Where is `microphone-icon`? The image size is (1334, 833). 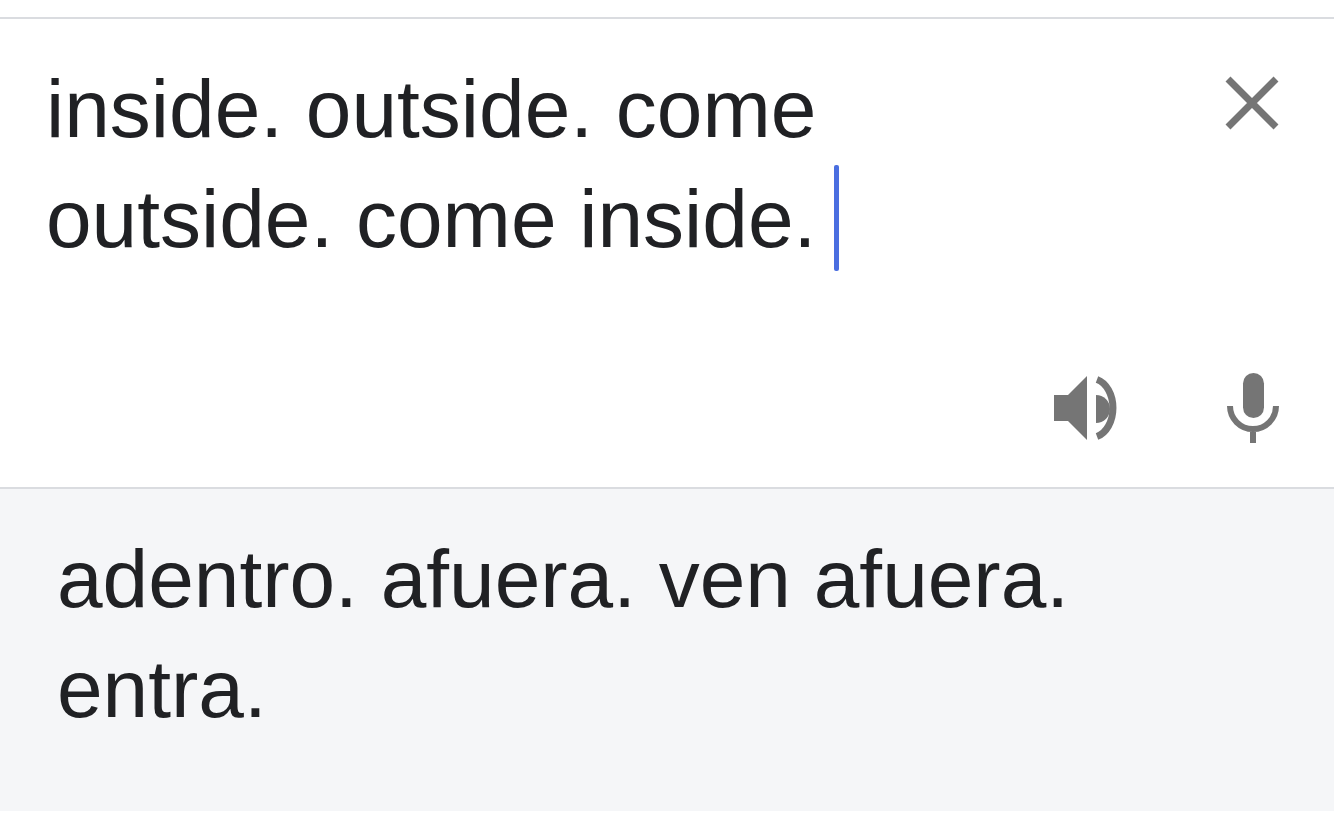 microphone-icon is located at coordinates (1253, 408).